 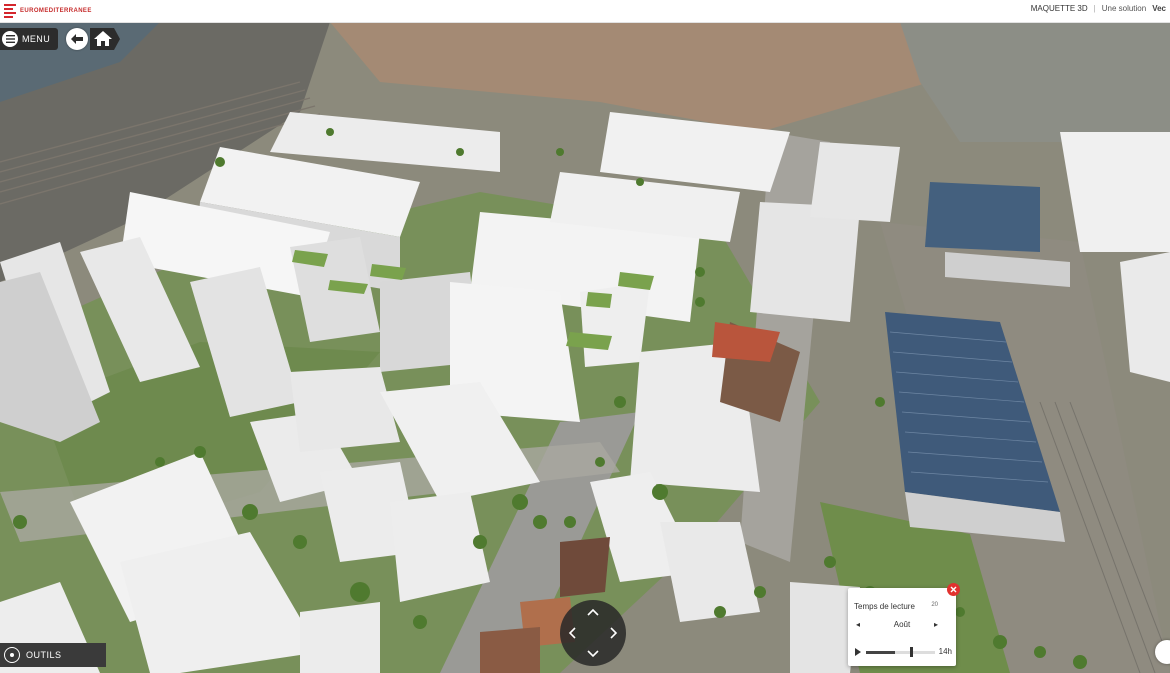 I want to click on back-button, so click(x=77, y=39).